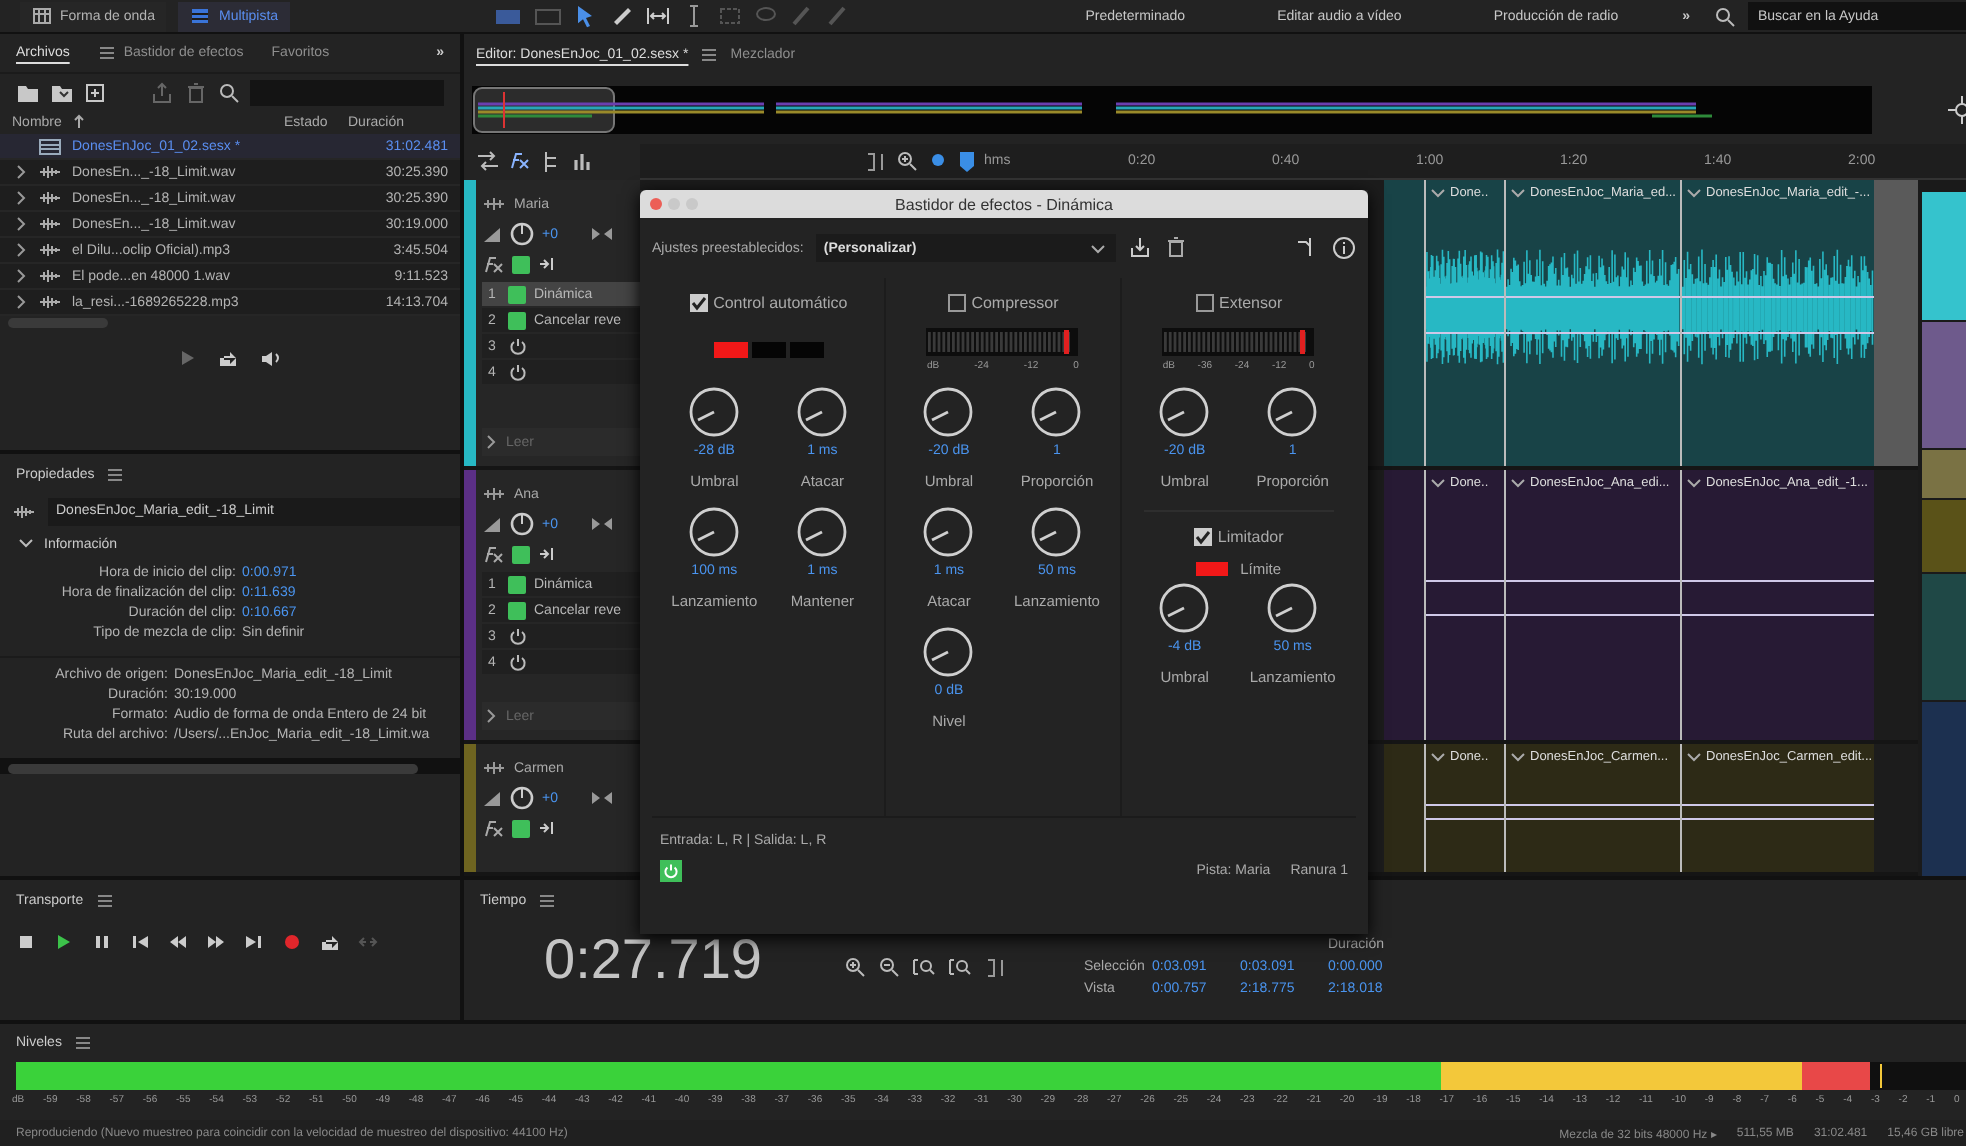 This screenshot has height=1146, width=1966. I want to click on folder-icon, so click(28, 92).